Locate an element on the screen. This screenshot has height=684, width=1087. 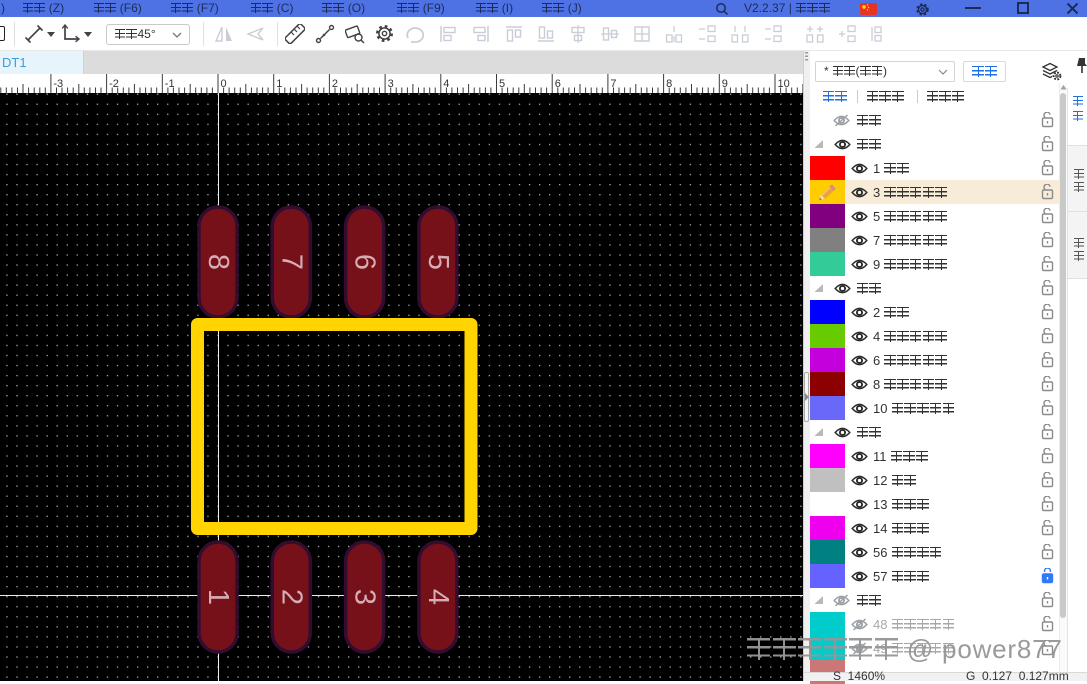
svg-text: 4 is located at coordinates (438, 597).